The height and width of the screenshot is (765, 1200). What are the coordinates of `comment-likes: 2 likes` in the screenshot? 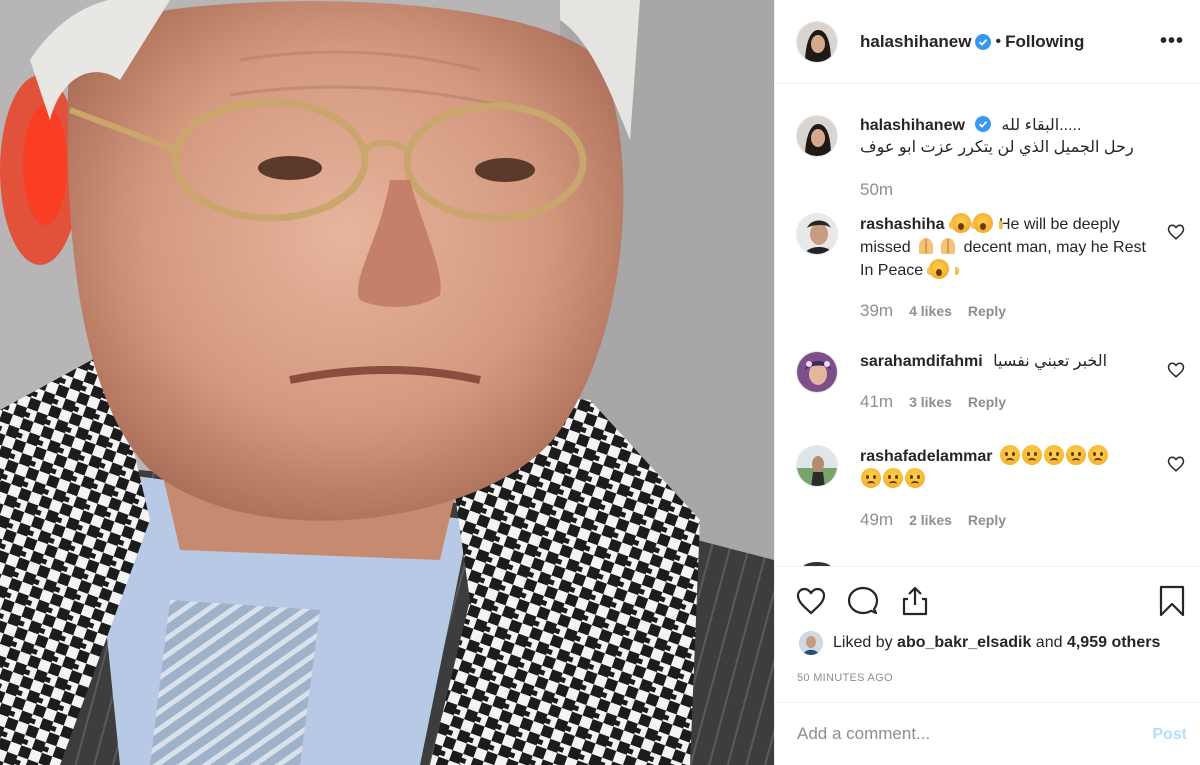 It's located at (930, 520).